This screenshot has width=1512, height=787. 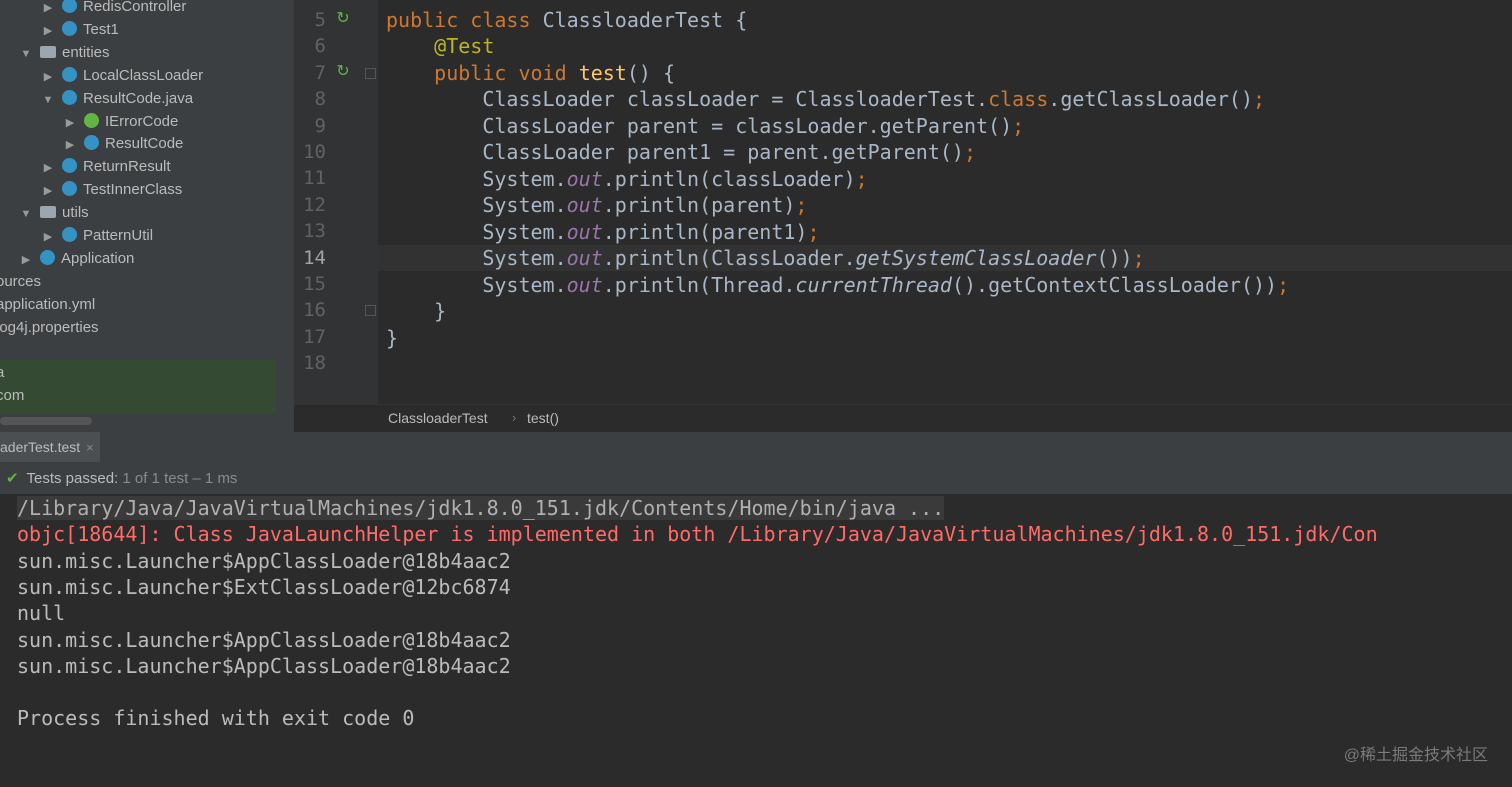 I want to click on console-line: null, so click(x=41, y=613).